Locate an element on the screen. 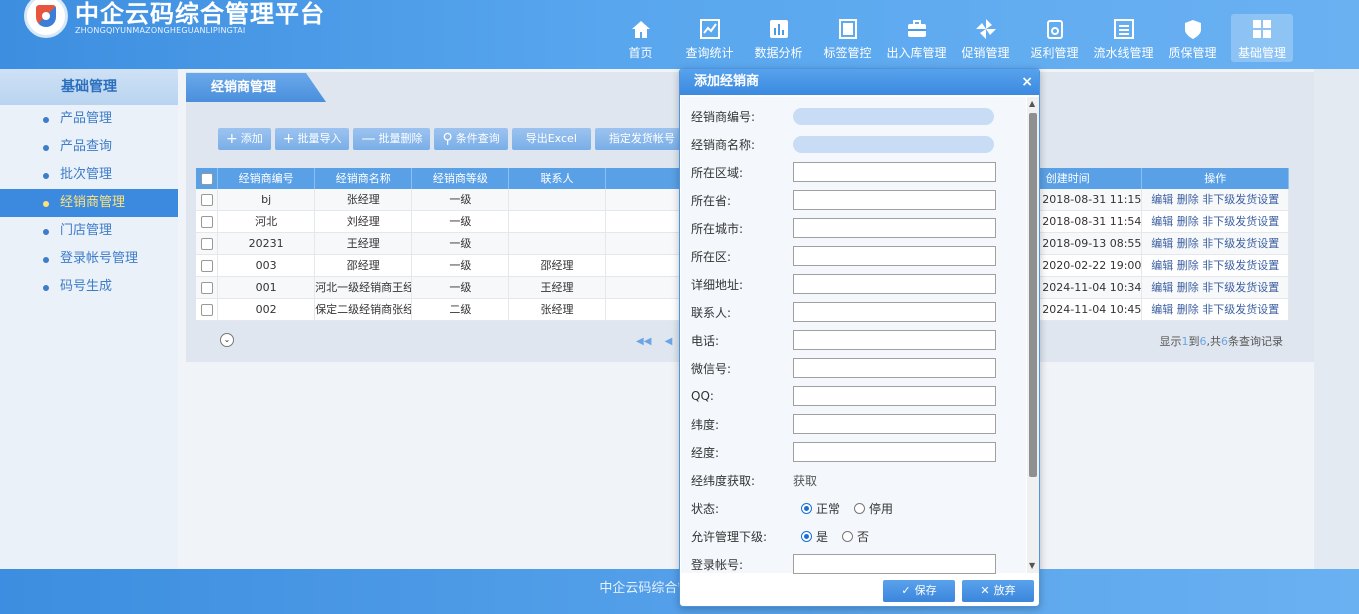 This screenshot has width=1359, height=614. nav-item-7: 流水线管理 is located at coordinates (1123, 38).